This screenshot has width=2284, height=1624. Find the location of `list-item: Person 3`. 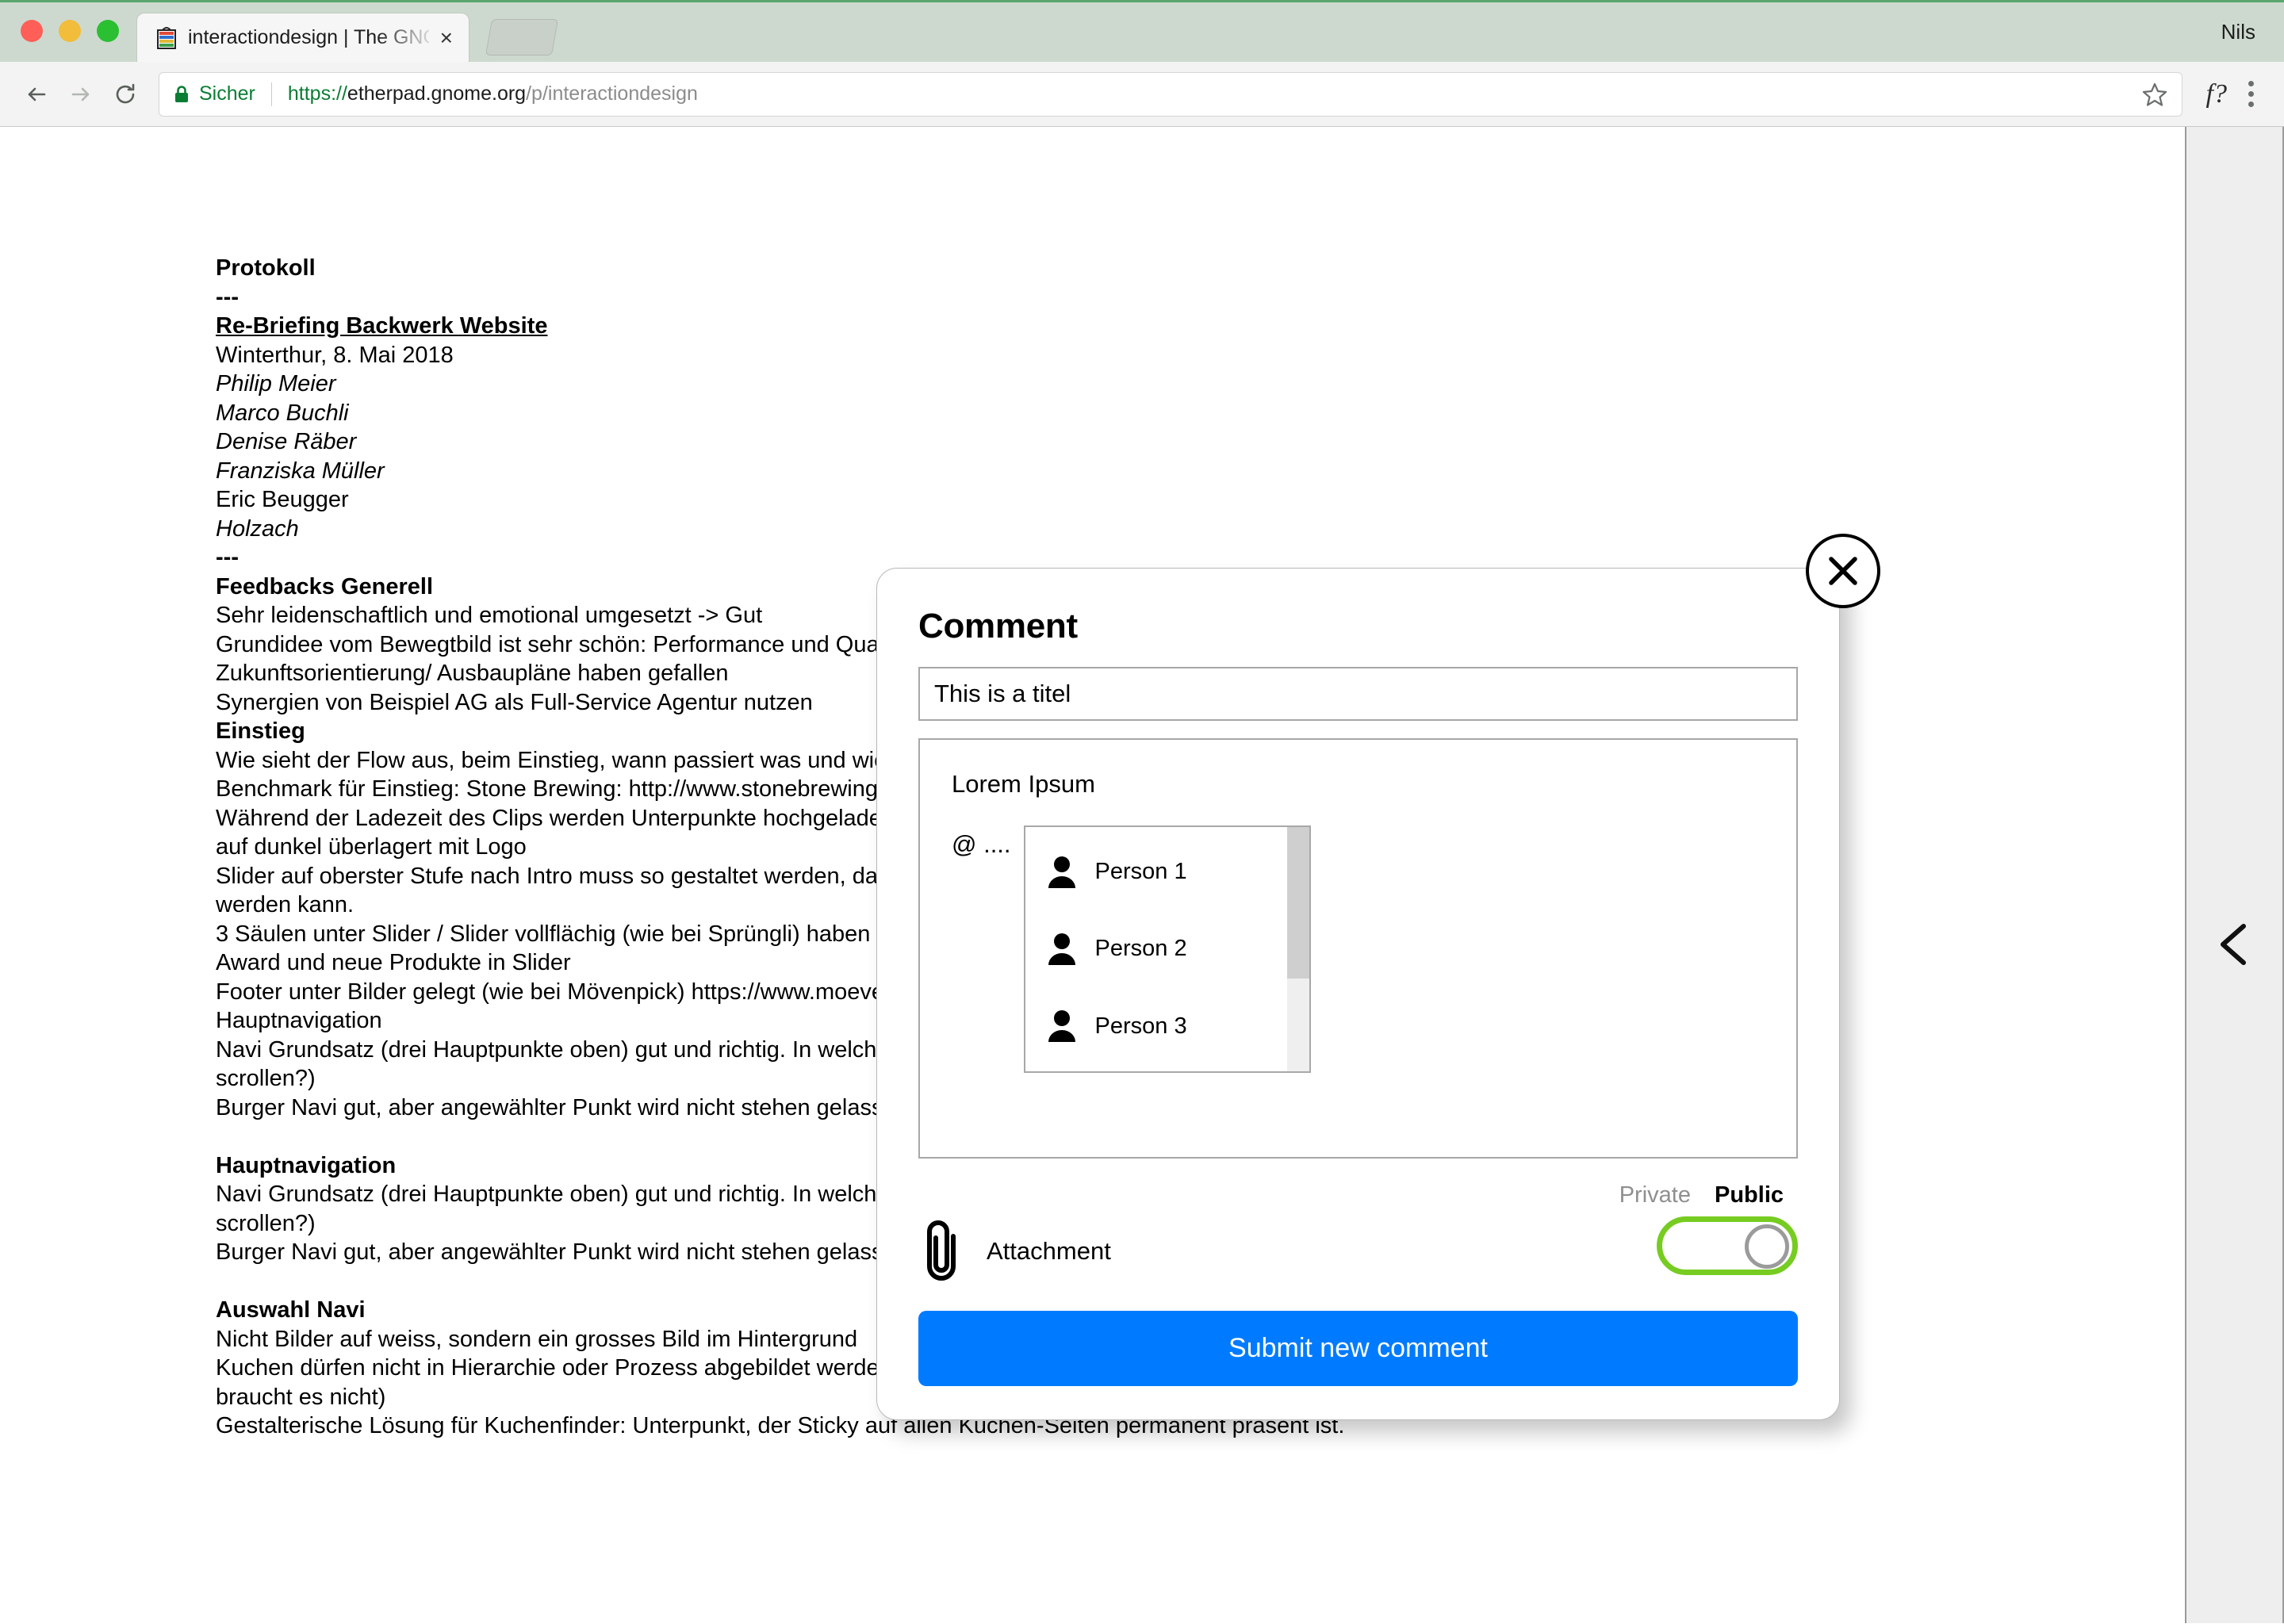

list-item: Person 3 is located at coordinates (1167, 1026).